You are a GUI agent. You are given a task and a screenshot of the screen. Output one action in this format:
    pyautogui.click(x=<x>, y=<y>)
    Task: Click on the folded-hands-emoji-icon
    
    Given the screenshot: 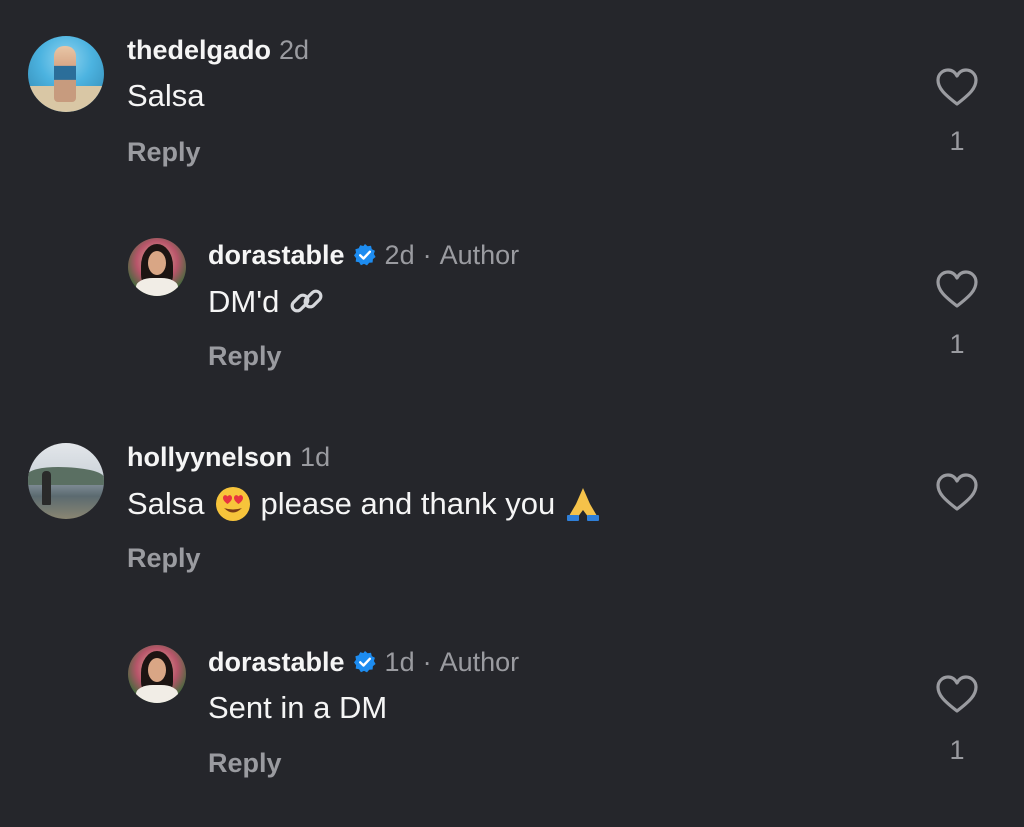 What is the action you would take?
    pyautogui.click(x=583, y=504)
    